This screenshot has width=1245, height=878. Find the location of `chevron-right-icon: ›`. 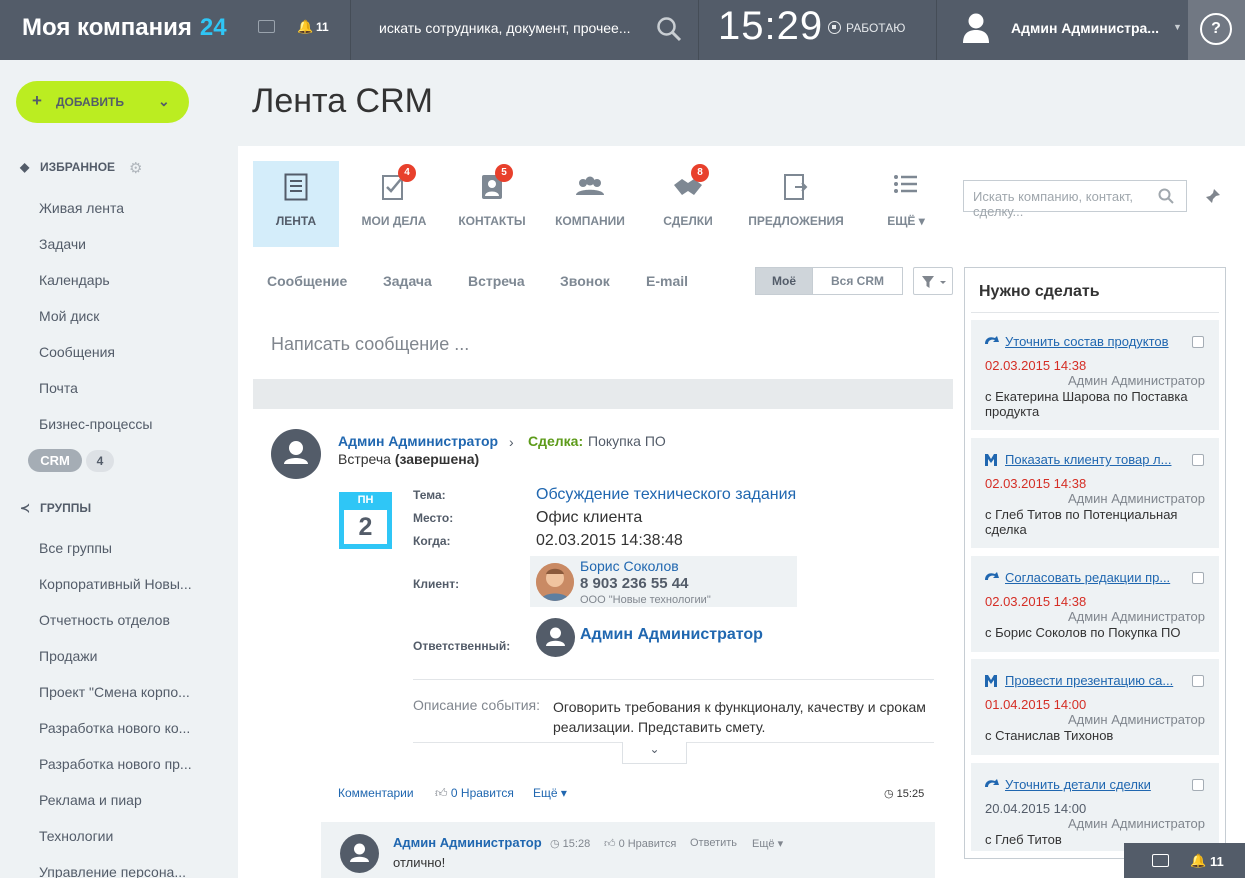

chevron-right-icon: › is located at coordinates (511, 442).